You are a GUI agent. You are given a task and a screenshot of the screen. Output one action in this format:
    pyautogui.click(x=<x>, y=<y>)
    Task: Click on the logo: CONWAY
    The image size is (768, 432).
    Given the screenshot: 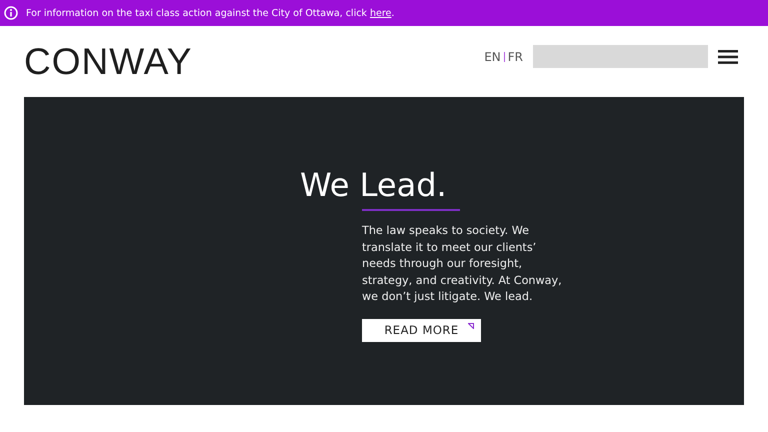 What is the action you would take?
    pyautogui.click(x=254, y=61)
    